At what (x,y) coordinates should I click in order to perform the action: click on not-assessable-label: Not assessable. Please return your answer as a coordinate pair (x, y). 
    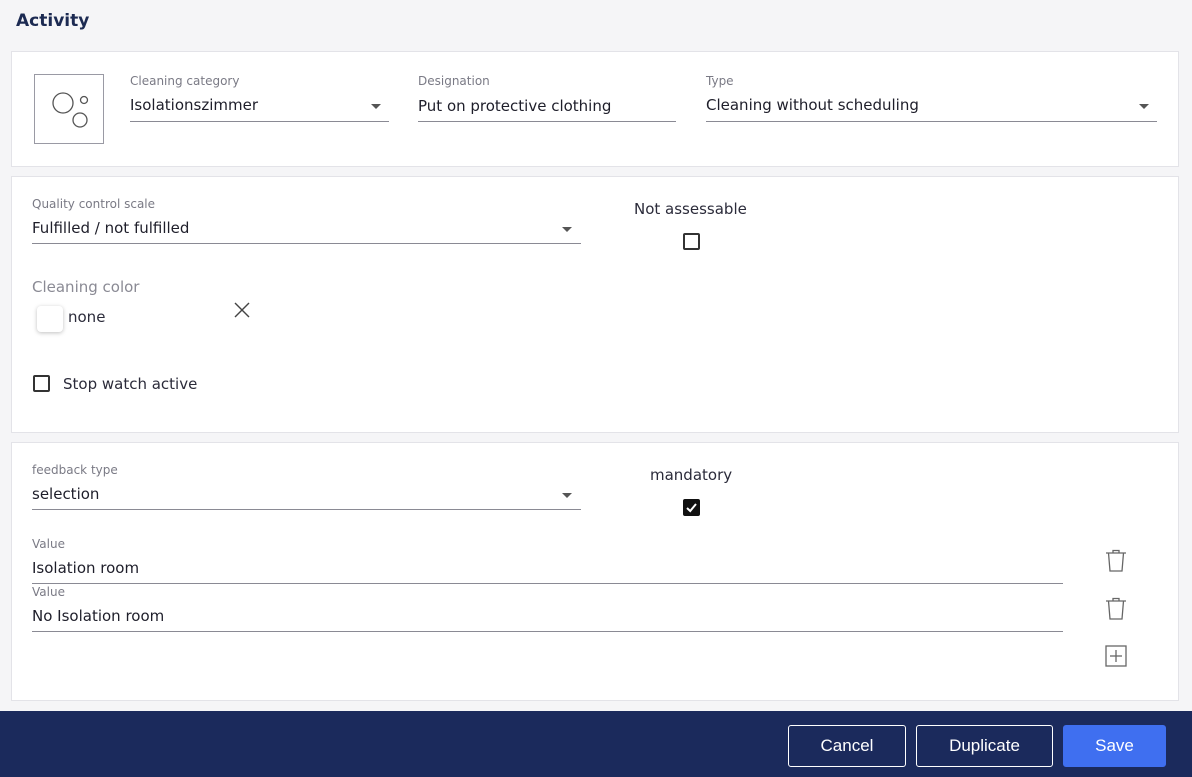
    Looking at the image, I should click on (690, 209).